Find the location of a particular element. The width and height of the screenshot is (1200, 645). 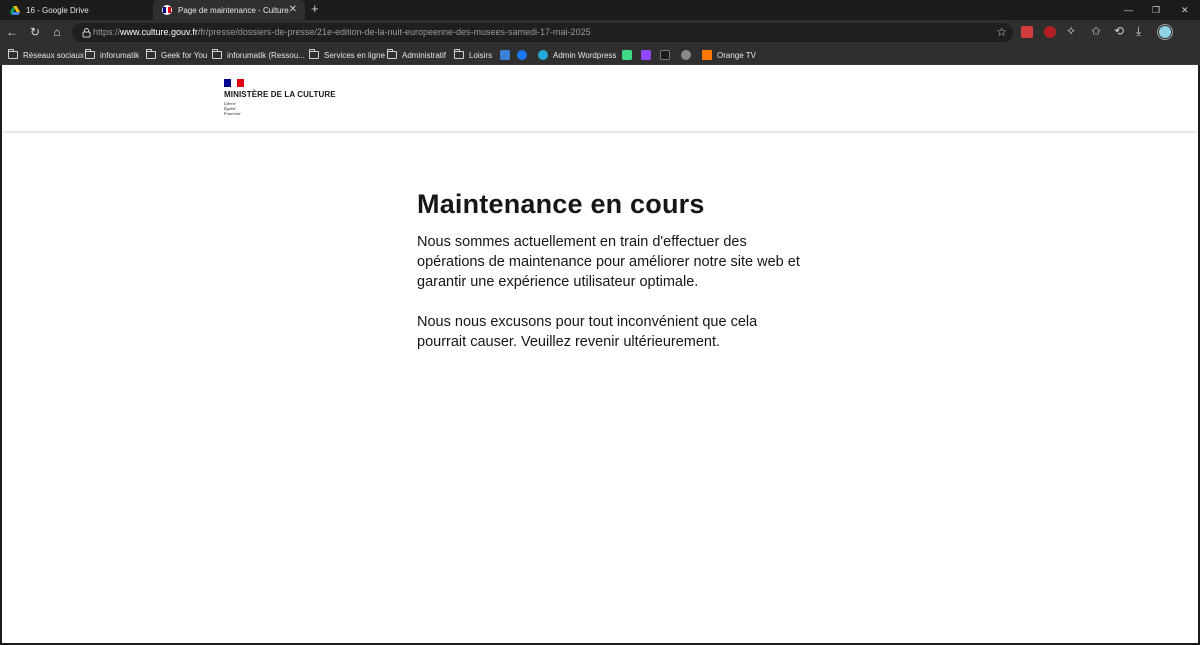

profile-avatar is located at coordinates (1165, 32).